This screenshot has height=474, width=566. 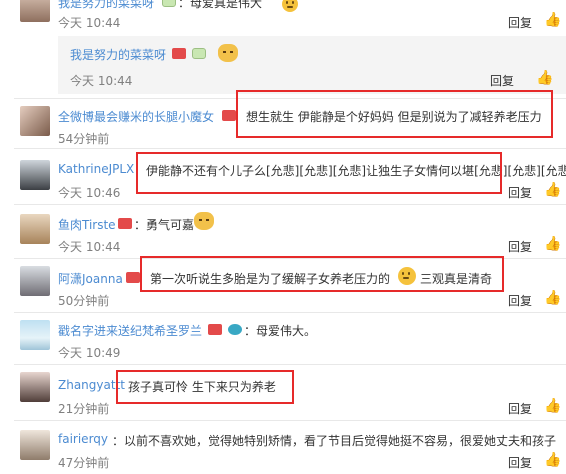 What do you see at coordinates (220, 5) in the screenshot?
I see `comment-text: ：母爱真是伟大` at bounding box center [220, 5].